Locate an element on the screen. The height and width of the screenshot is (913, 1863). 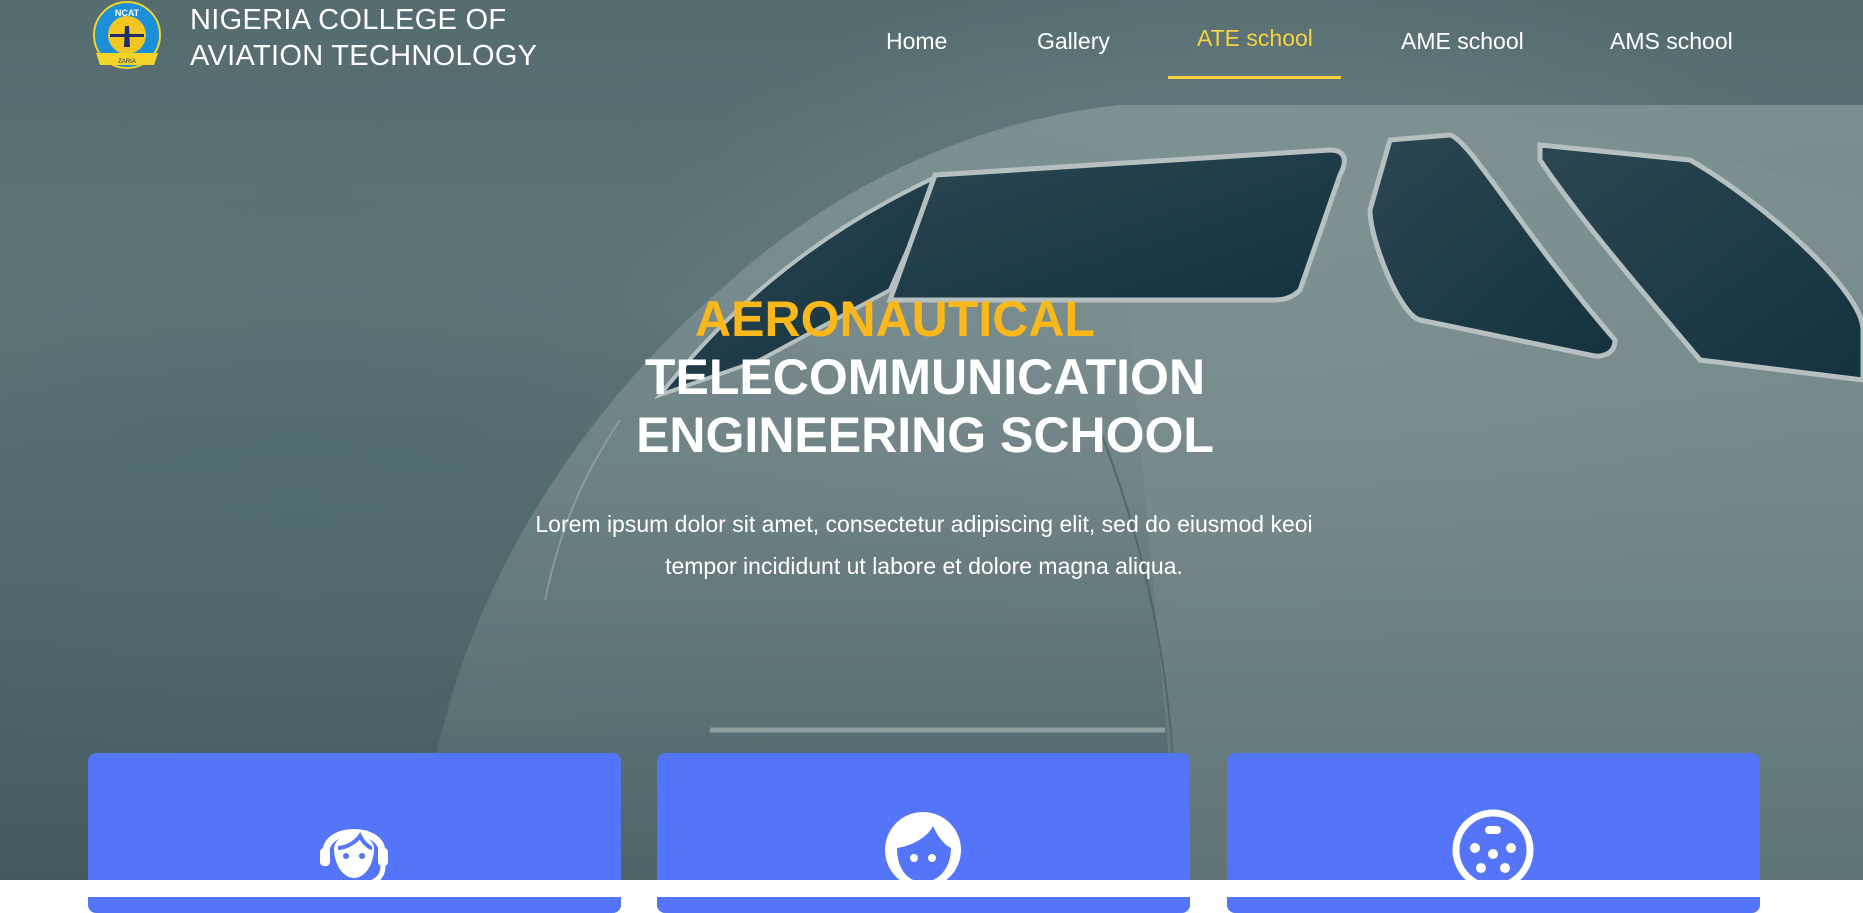
hero-title-line3: ENGINEERING SCHOOL is located at coordinates (925, 435).